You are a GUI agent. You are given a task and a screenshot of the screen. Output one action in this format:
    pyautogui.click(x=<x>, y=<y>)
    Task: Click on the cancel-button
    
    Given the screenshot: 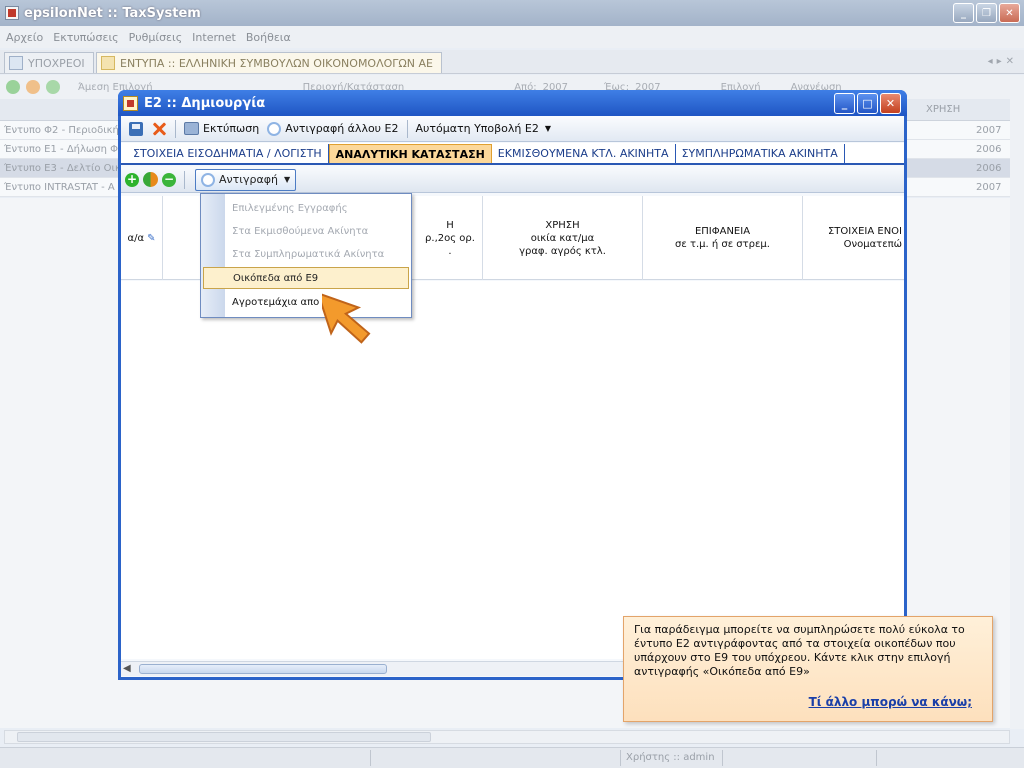 What is the action you would take?
    pyautogui.click(x=159, y=129)
    